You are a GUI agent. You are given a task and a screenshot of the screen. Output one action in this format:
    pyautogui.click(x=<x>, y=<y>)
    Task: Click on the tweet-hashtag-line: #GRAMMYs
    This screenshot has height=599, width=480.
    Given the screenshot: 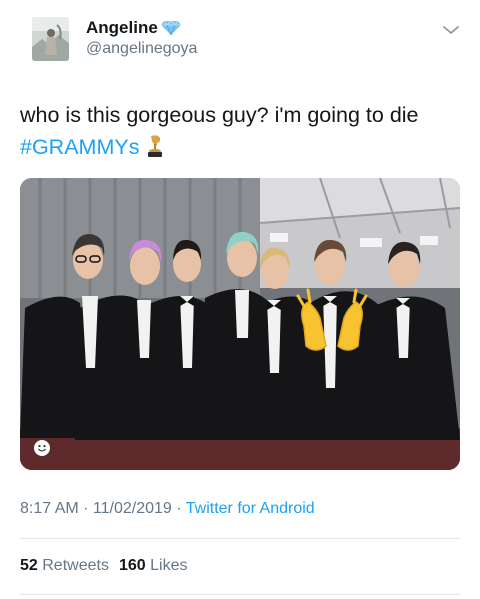 What is the action you would take?
    pyautogui.click(x=245, y=147)
    